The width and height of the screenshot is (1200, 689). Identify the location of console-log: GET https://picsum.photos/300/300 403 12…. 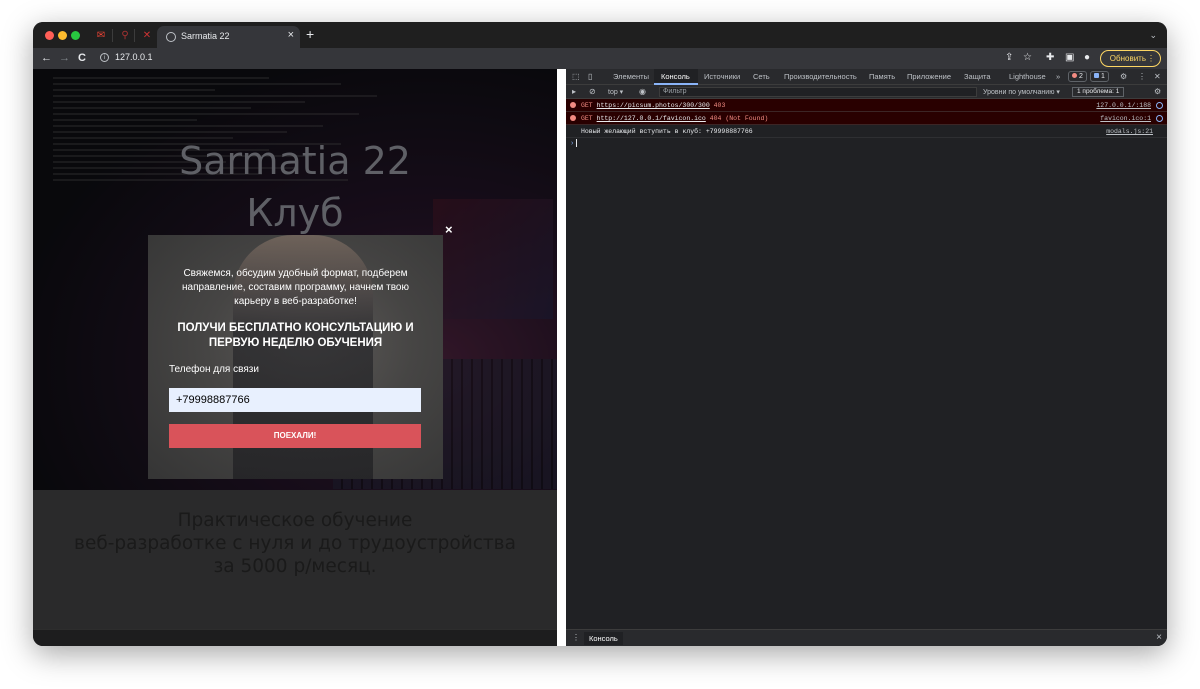
(866, 124).